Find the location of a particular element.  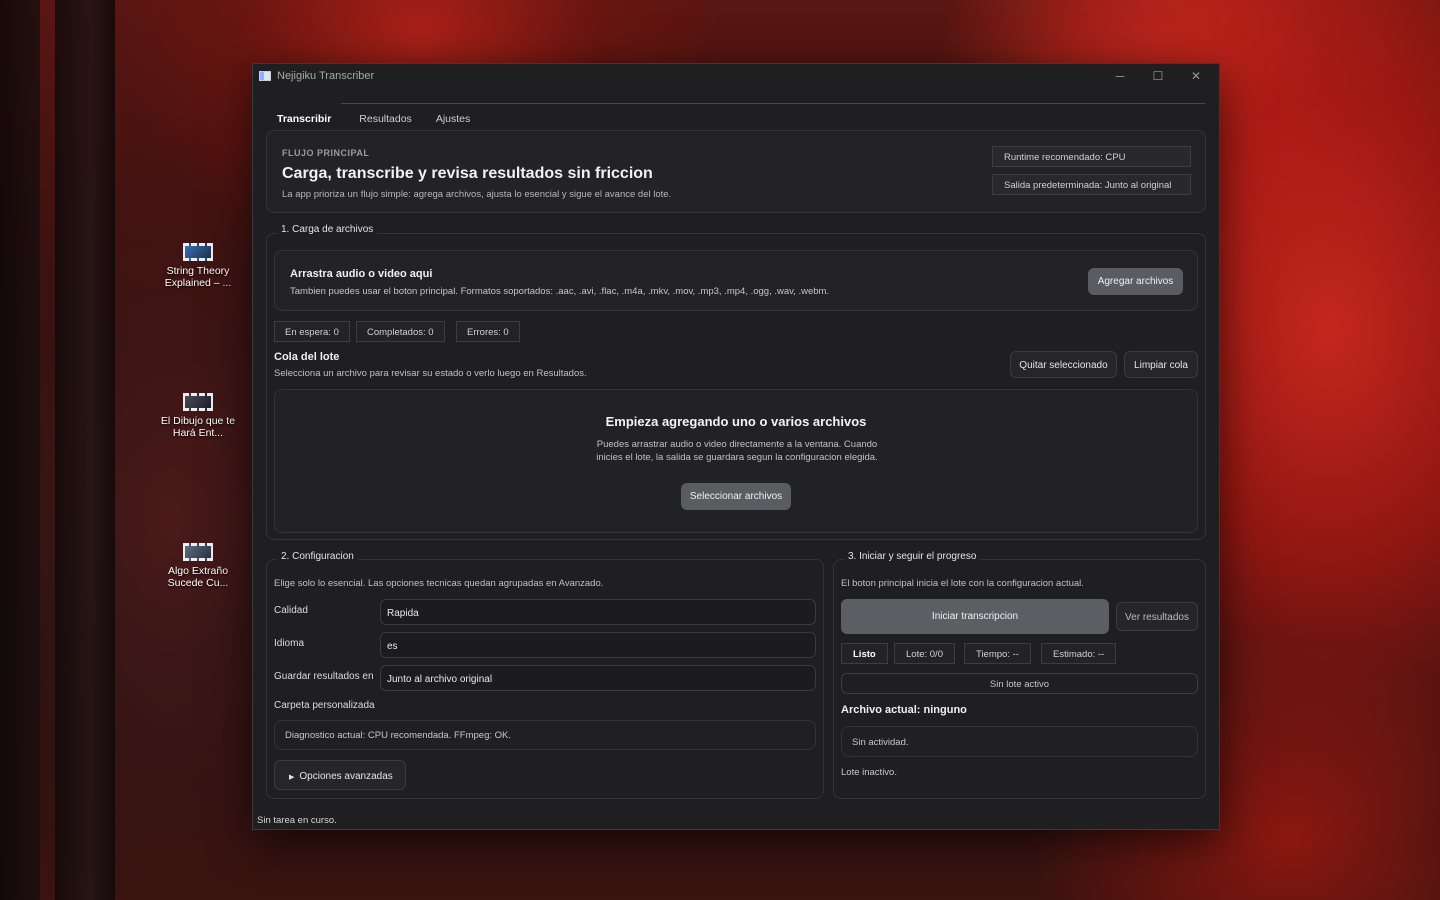

view-results-button: Ver resultados is located at coordinates (1157, 616).